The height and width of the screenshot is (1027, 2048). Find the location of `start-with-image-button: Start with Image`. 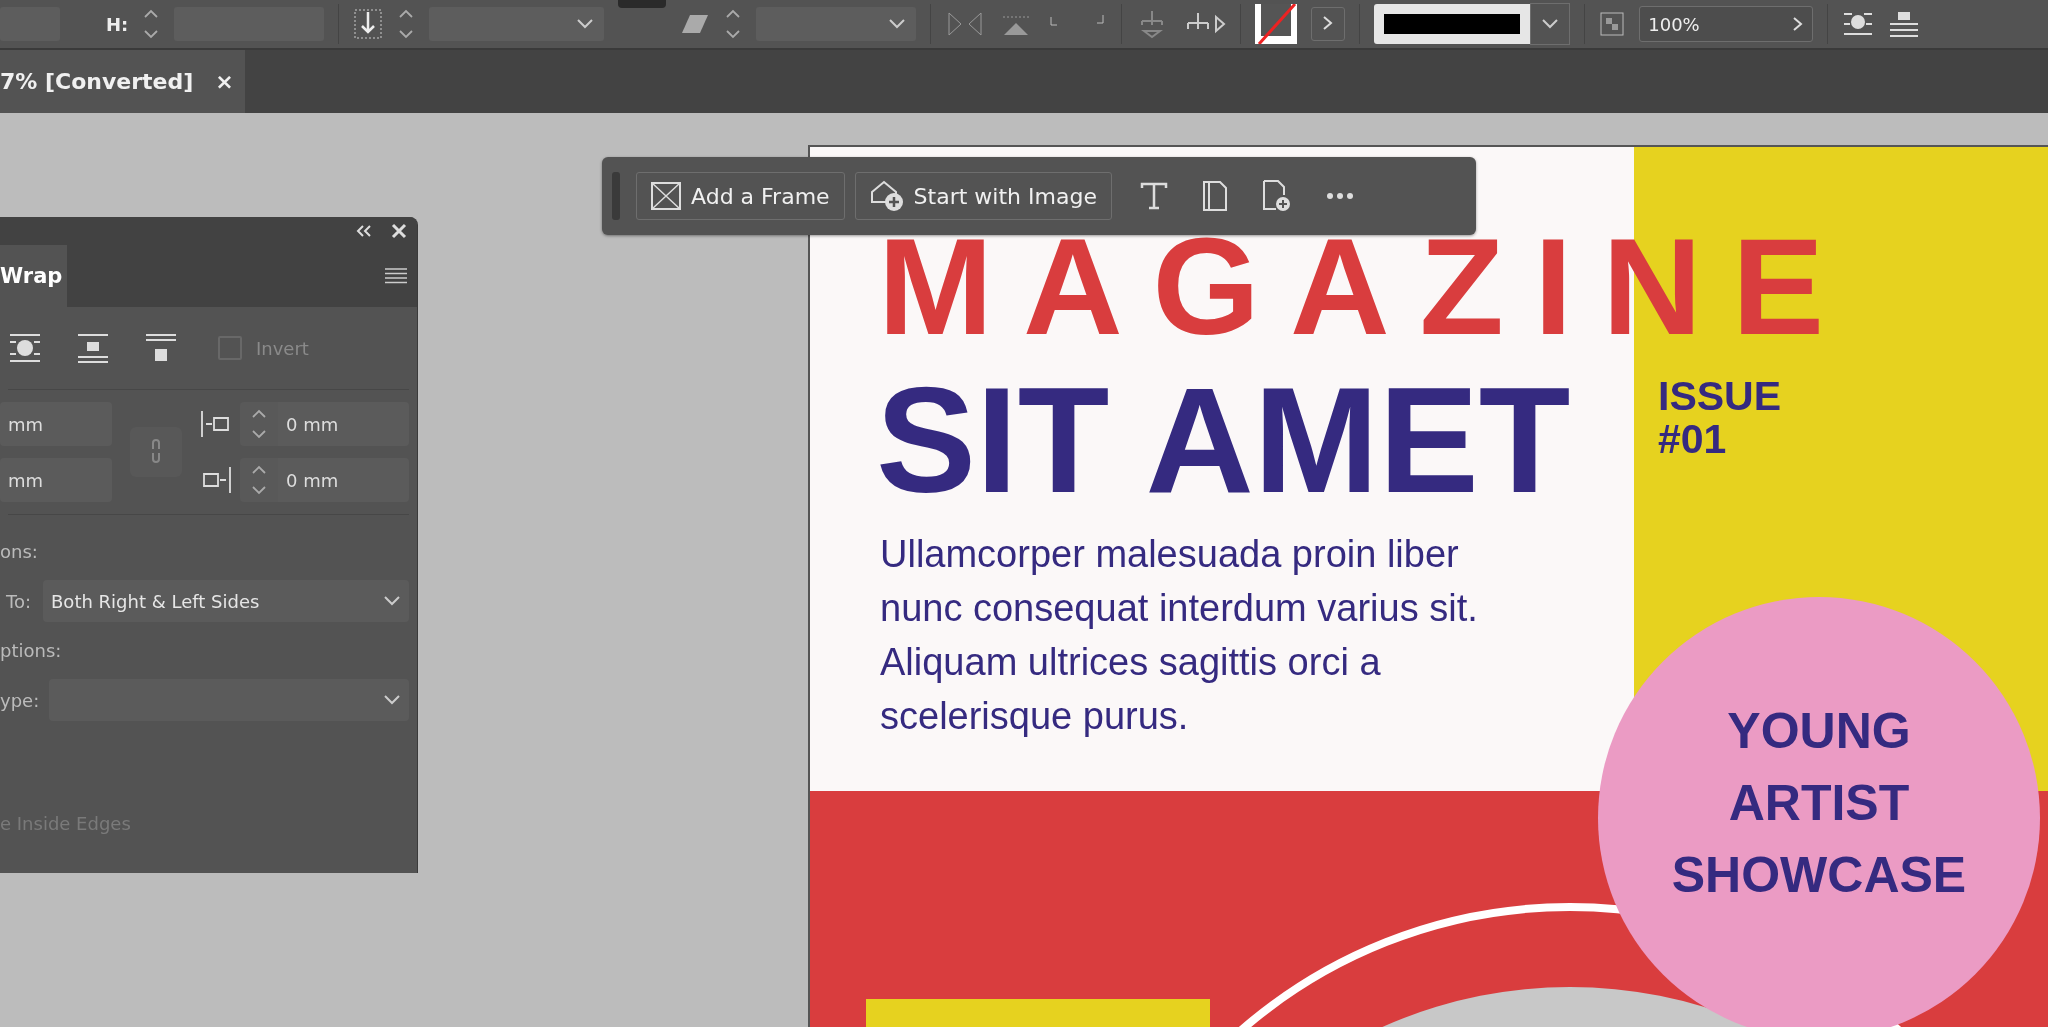

start-with-image-button: Start with Image is located at coordinates (983, 196).